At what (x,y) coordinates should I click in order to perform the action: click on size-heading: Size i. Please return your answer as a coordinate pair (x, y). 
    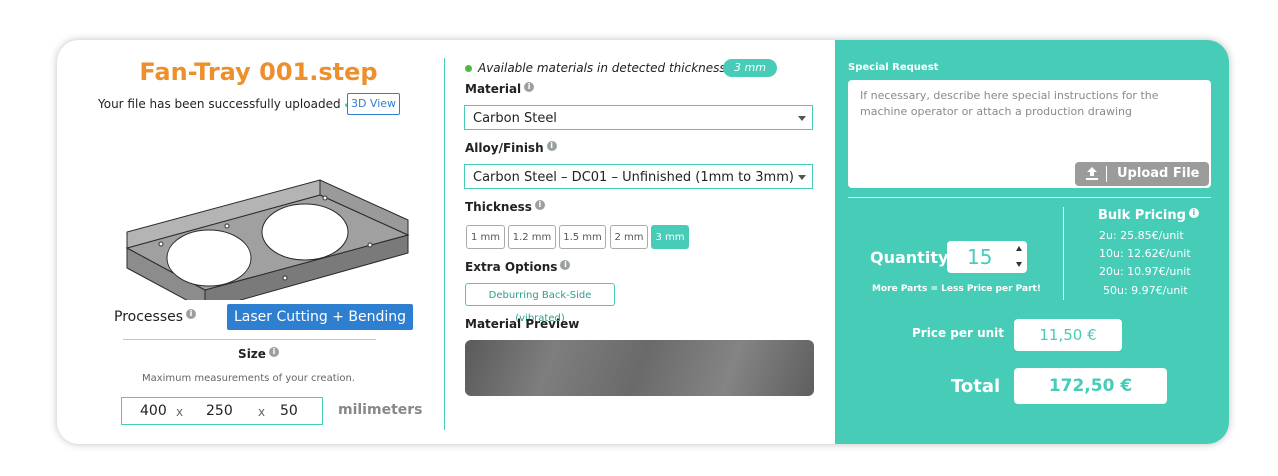
    Looking at the image, I should click on (258, 354).